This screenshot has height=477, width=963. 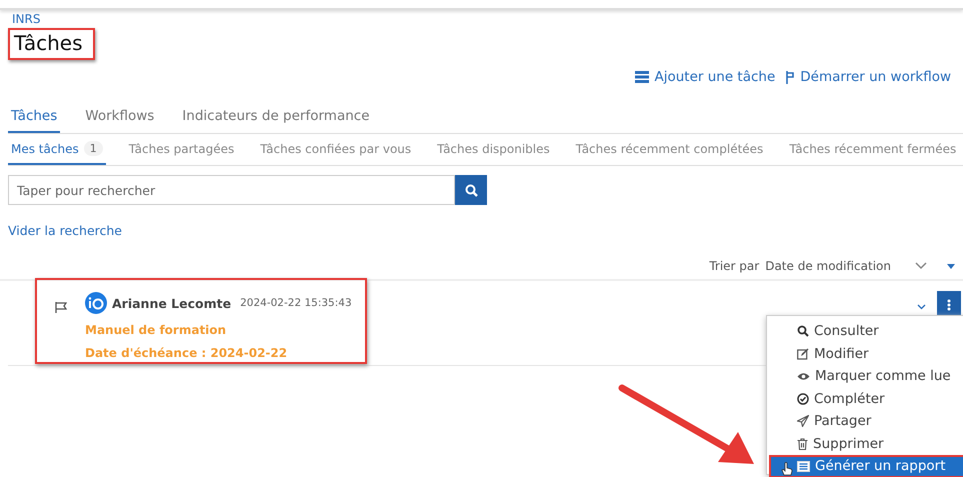 I want to click on hand-cursor-icon, so click(x=787, y=469).